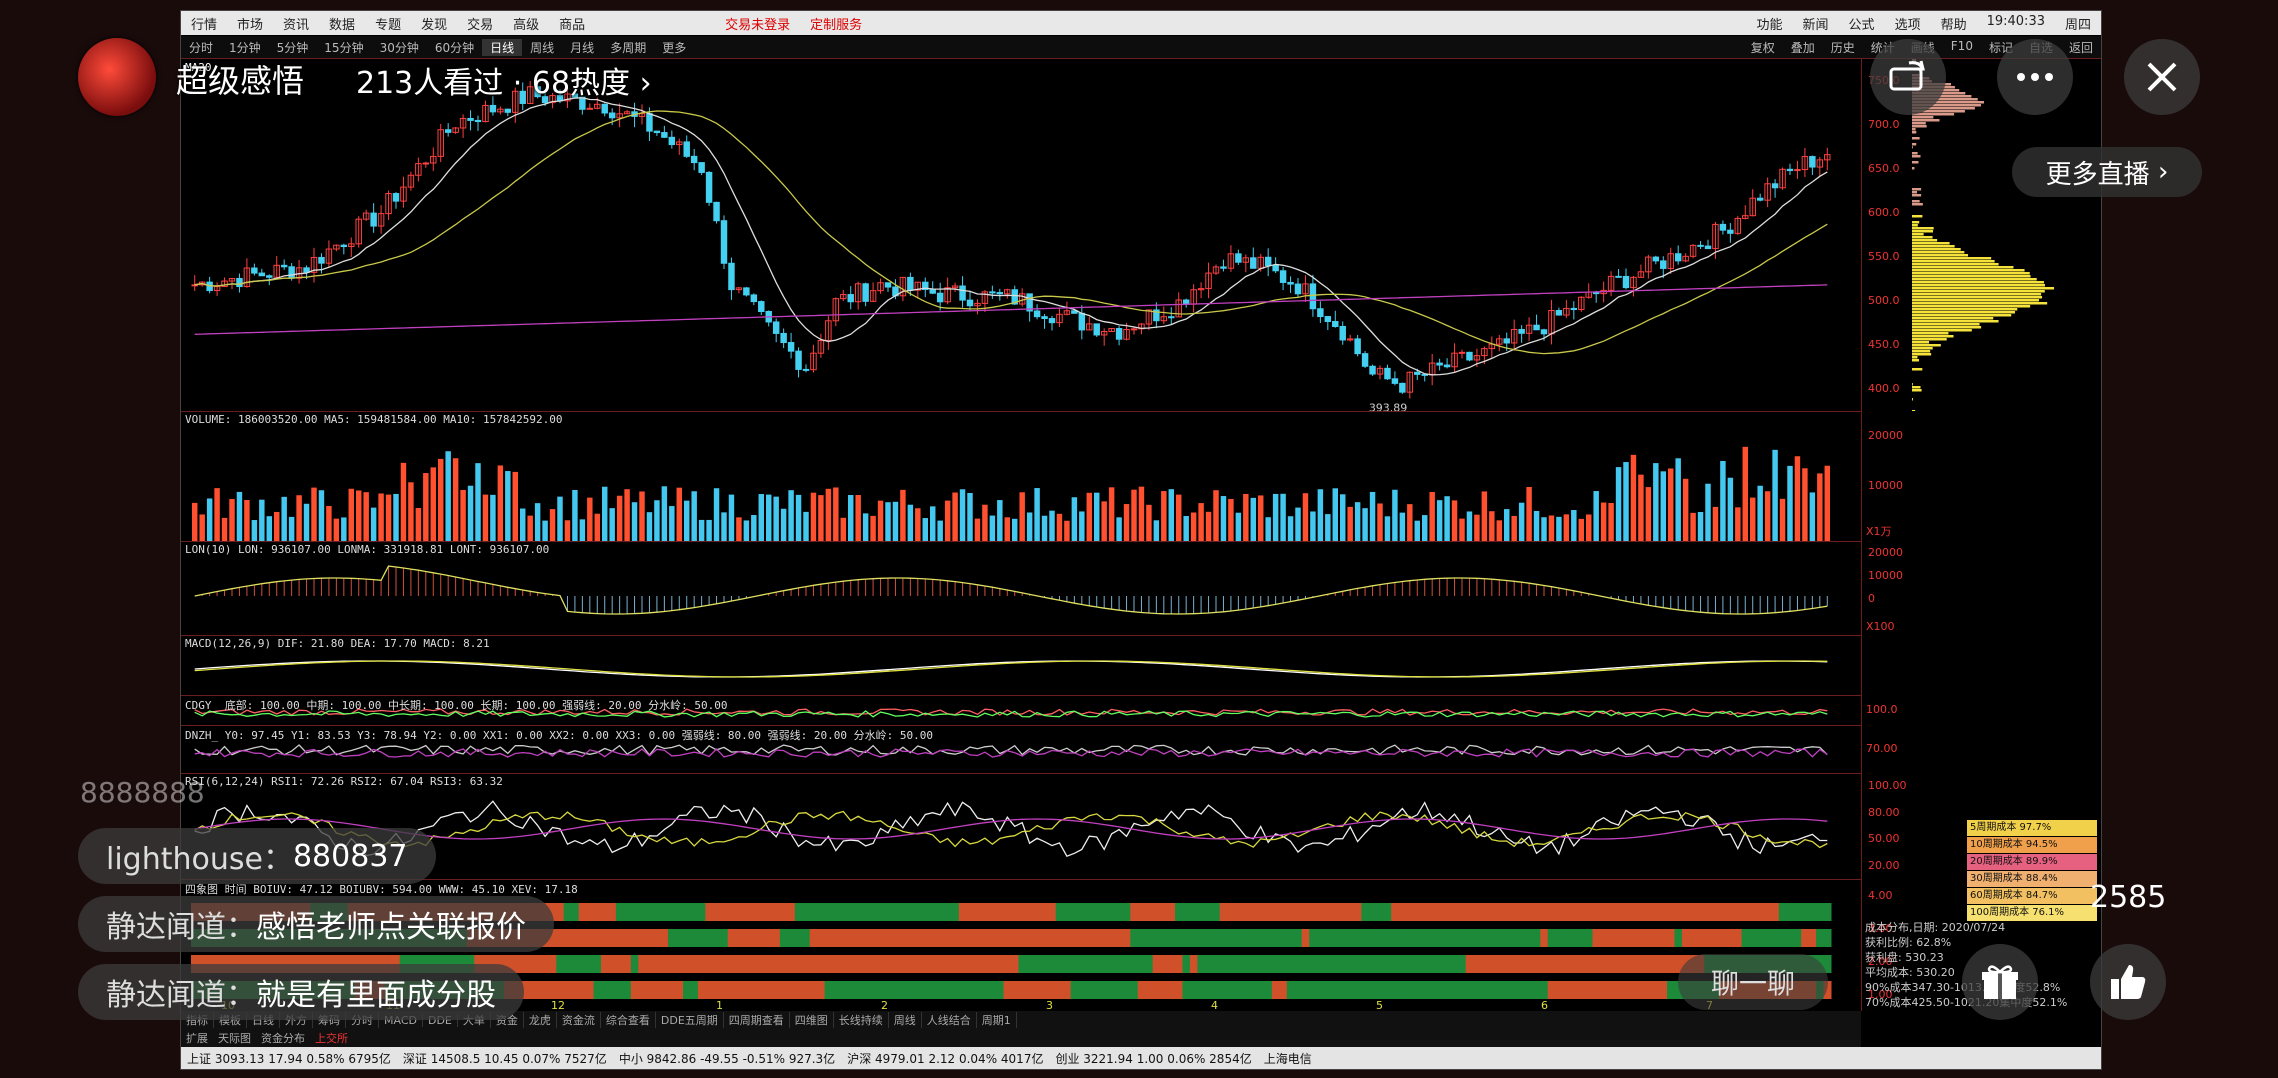  Describe the element at coordinates (628, 47) in the screenshot. I see `period-tab: 多周期` at that location.